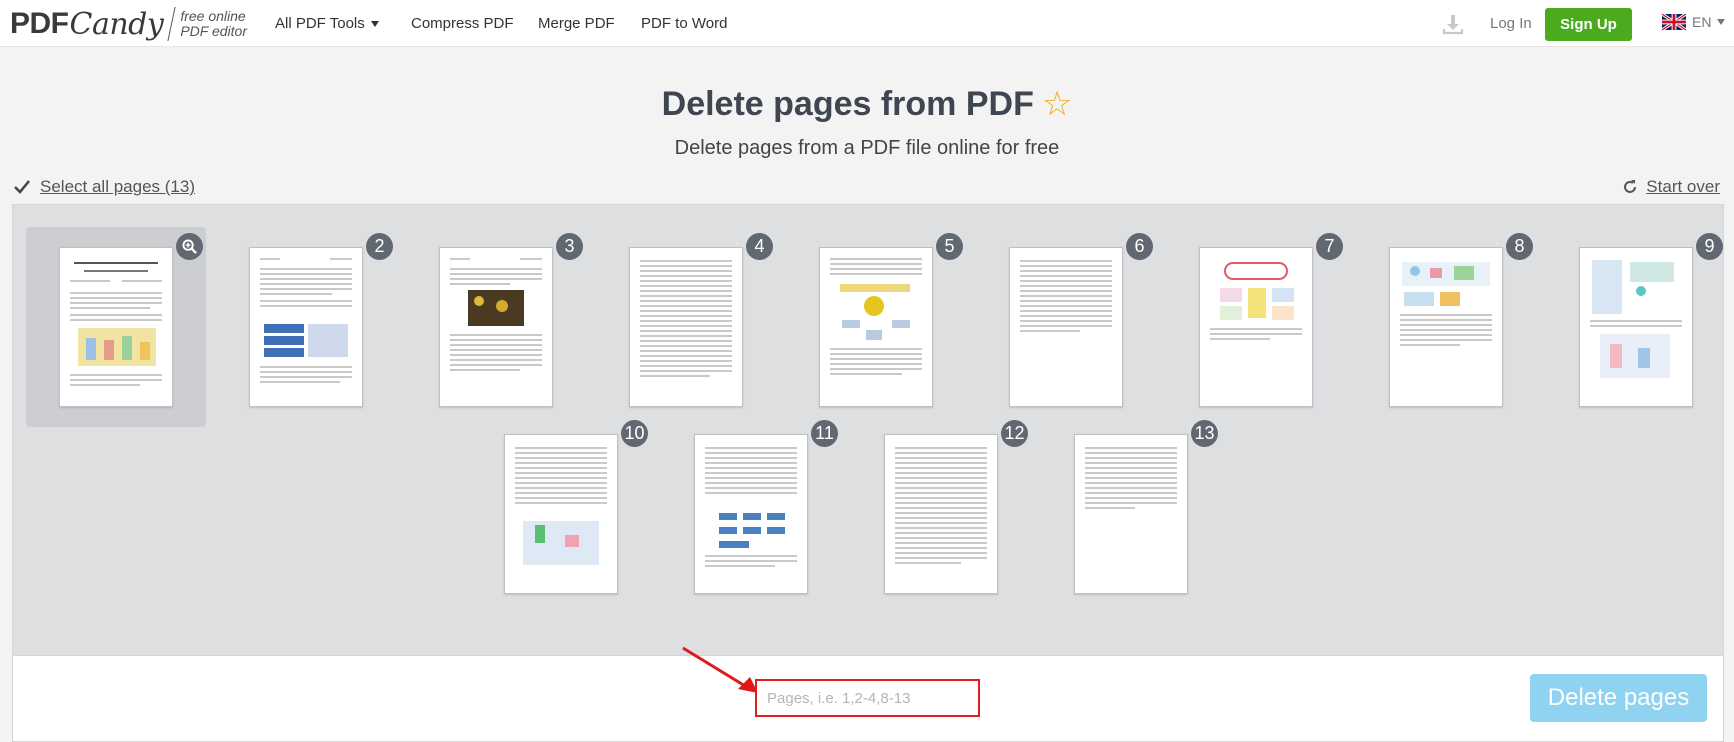  What do you see at coordinates (1702, 22) in the screenshot?
I see `language-label: EN` at bounding box center [1702, 22].